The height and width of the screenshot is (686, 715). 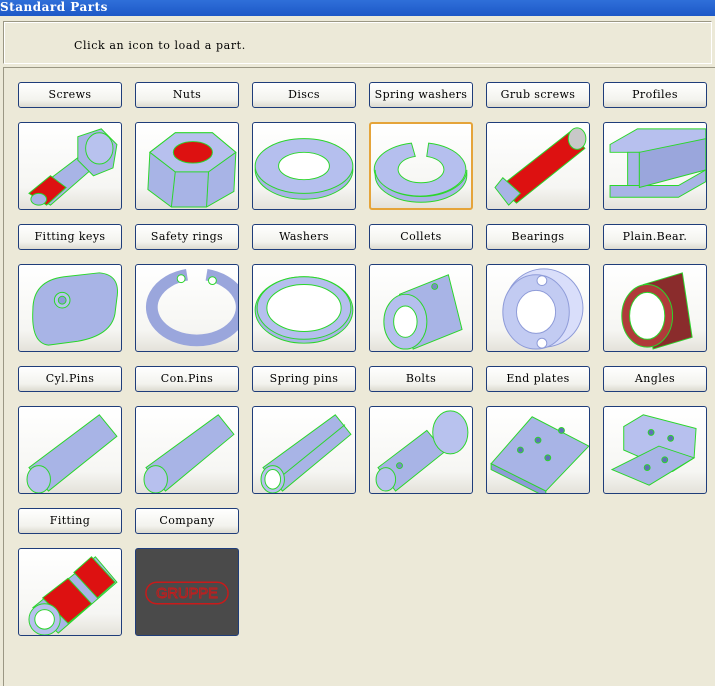 I want to click on part-label-profile: Profiles, so click(x=655, y=95).